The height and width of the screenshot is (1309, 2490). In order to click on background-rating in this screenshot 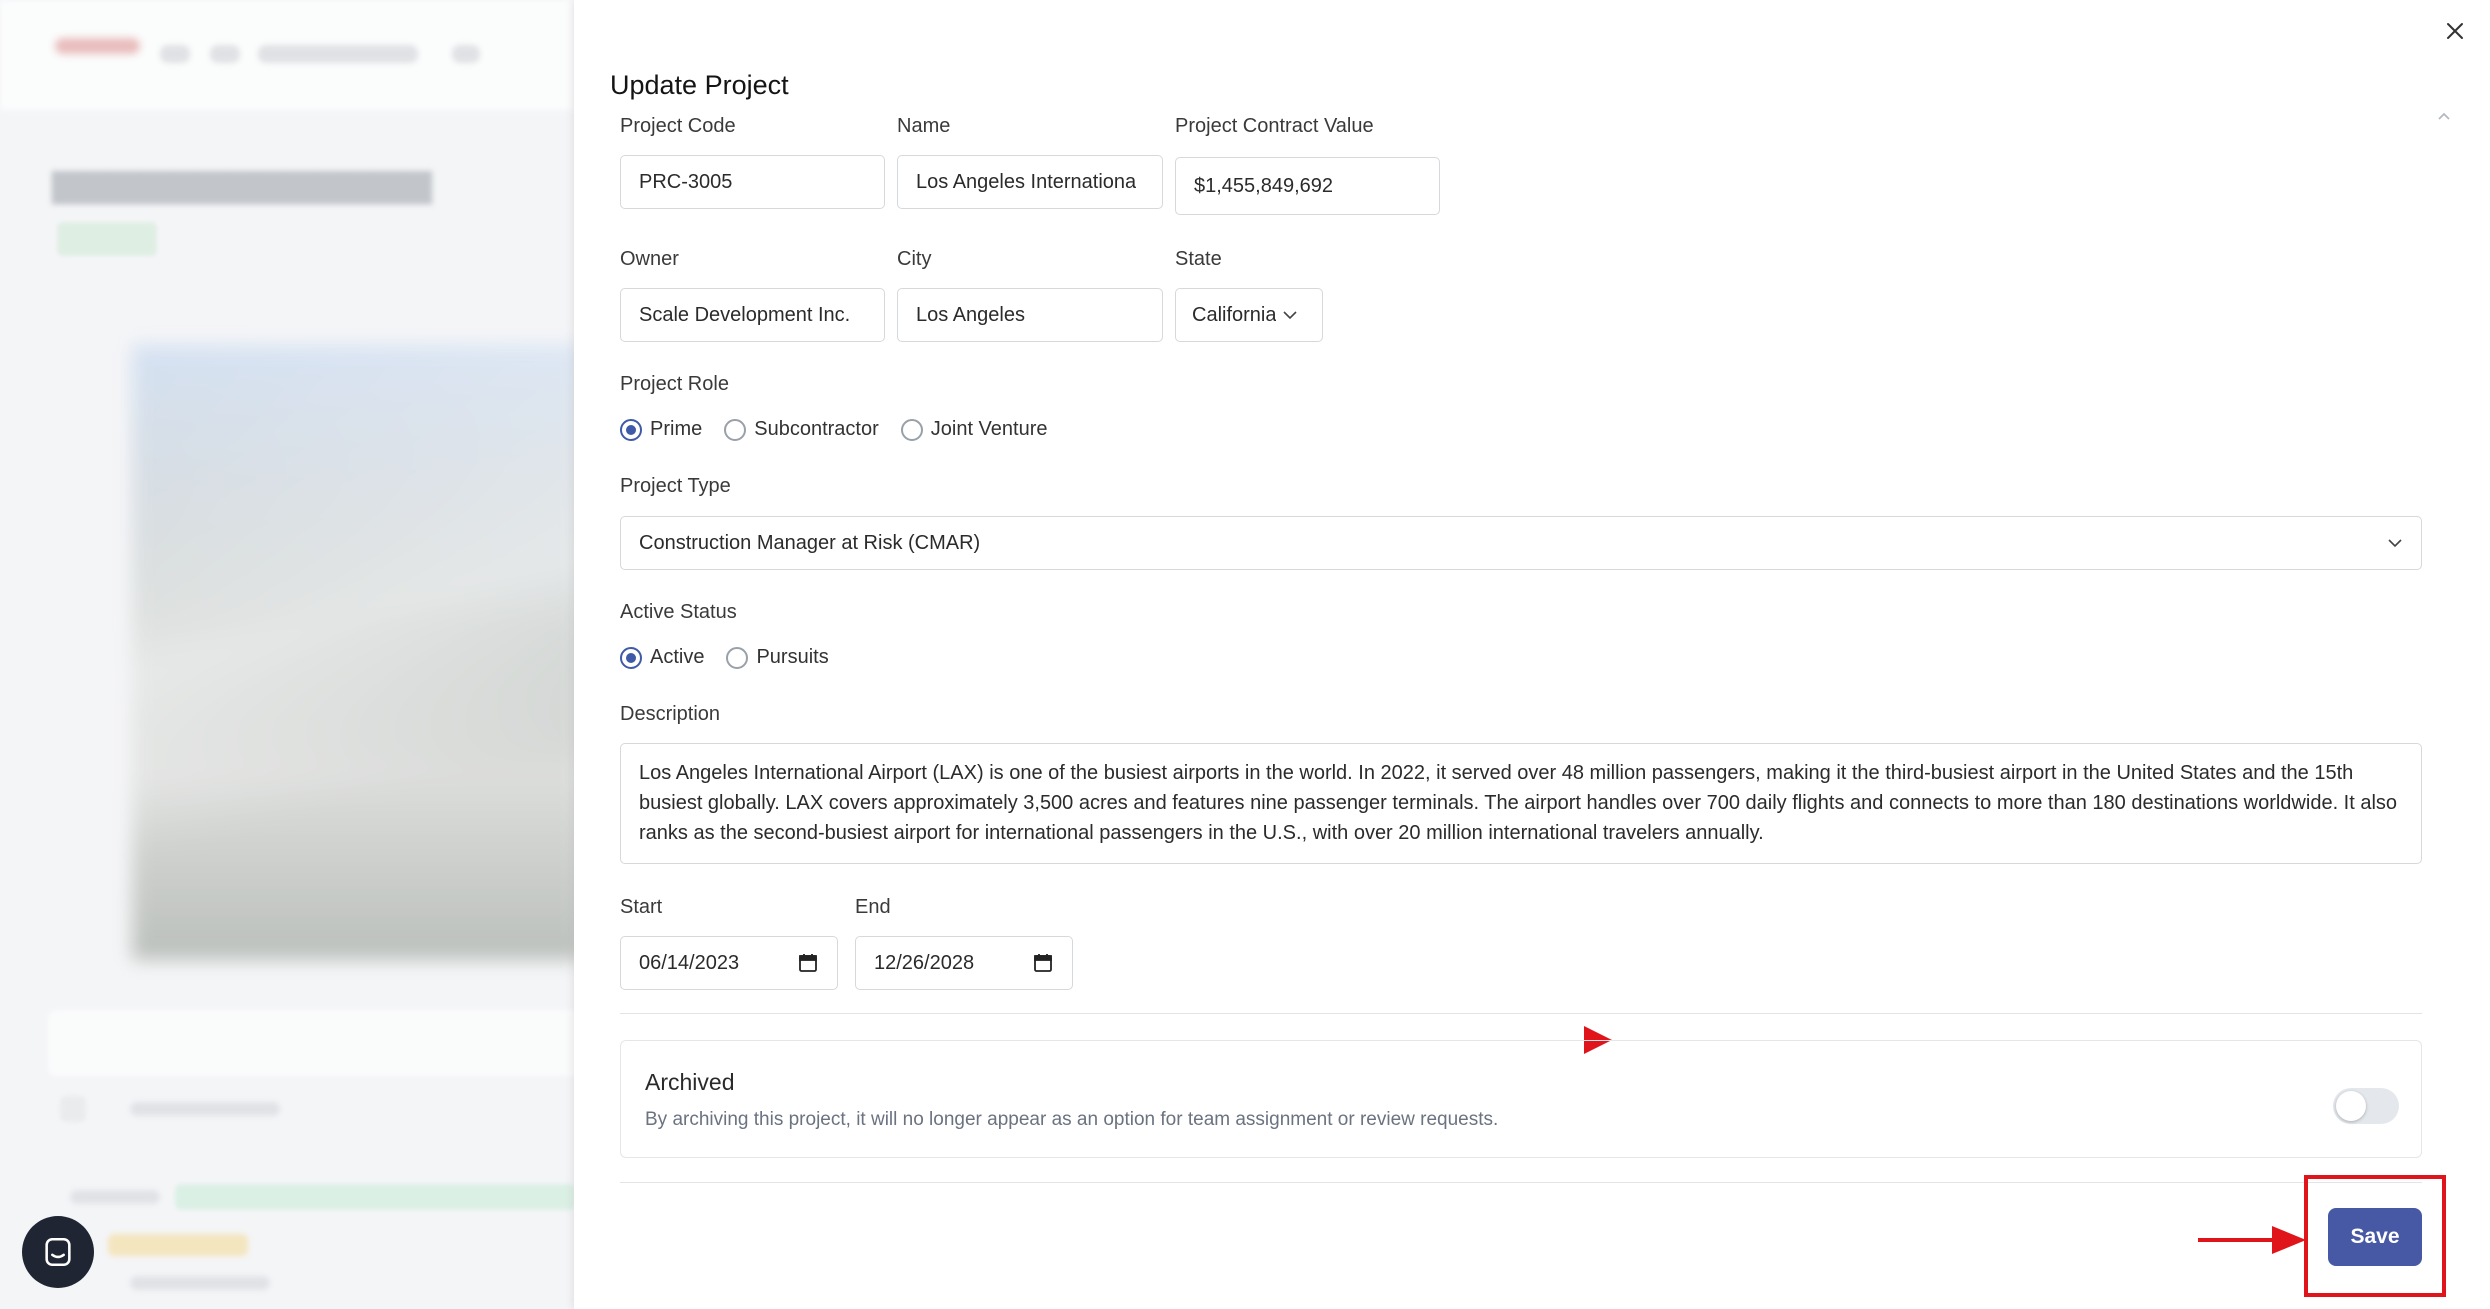, I will do `click(178, 1245)`.